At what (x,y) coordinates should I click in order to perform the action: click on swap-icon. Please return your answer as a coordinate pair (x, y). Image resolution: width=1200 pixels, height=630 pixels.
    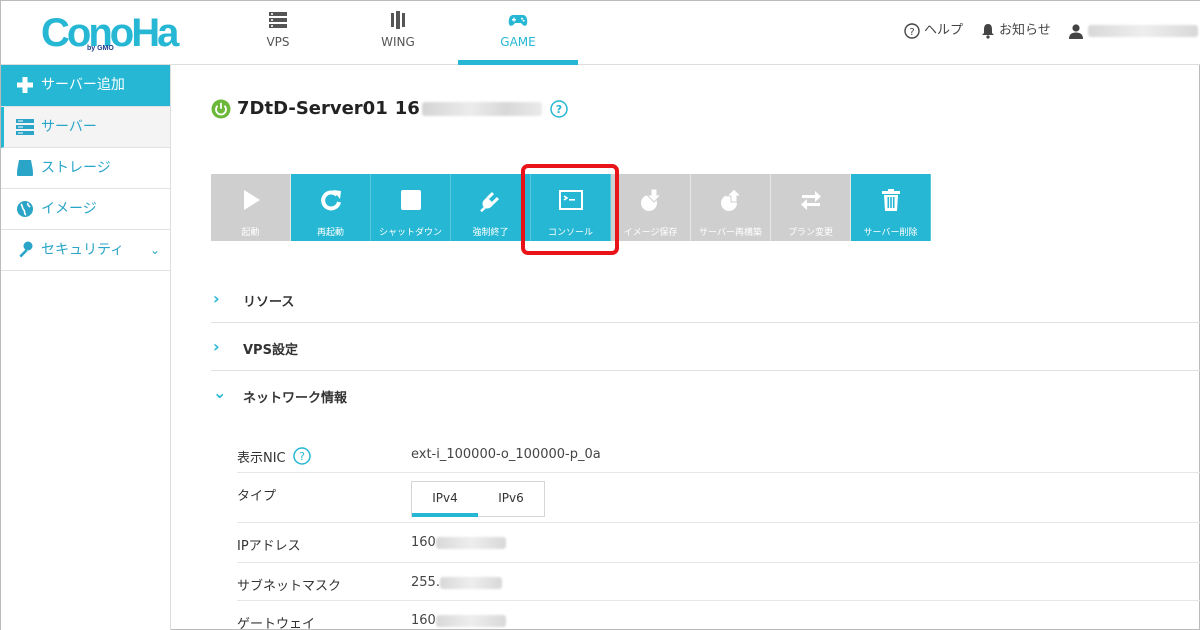
    Looking at the image, I should click on (811, 200).